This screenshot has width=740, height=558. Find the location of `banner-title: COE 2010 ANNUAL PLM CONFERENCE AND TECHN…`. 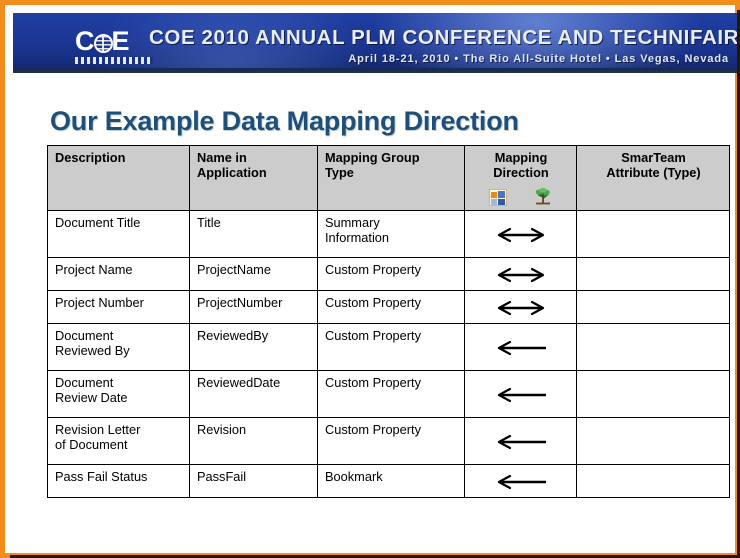

banner-title: COE 2010 ANNUAL PLM CONFERENCE AND TECHN… is located at coordinates (444, 37).